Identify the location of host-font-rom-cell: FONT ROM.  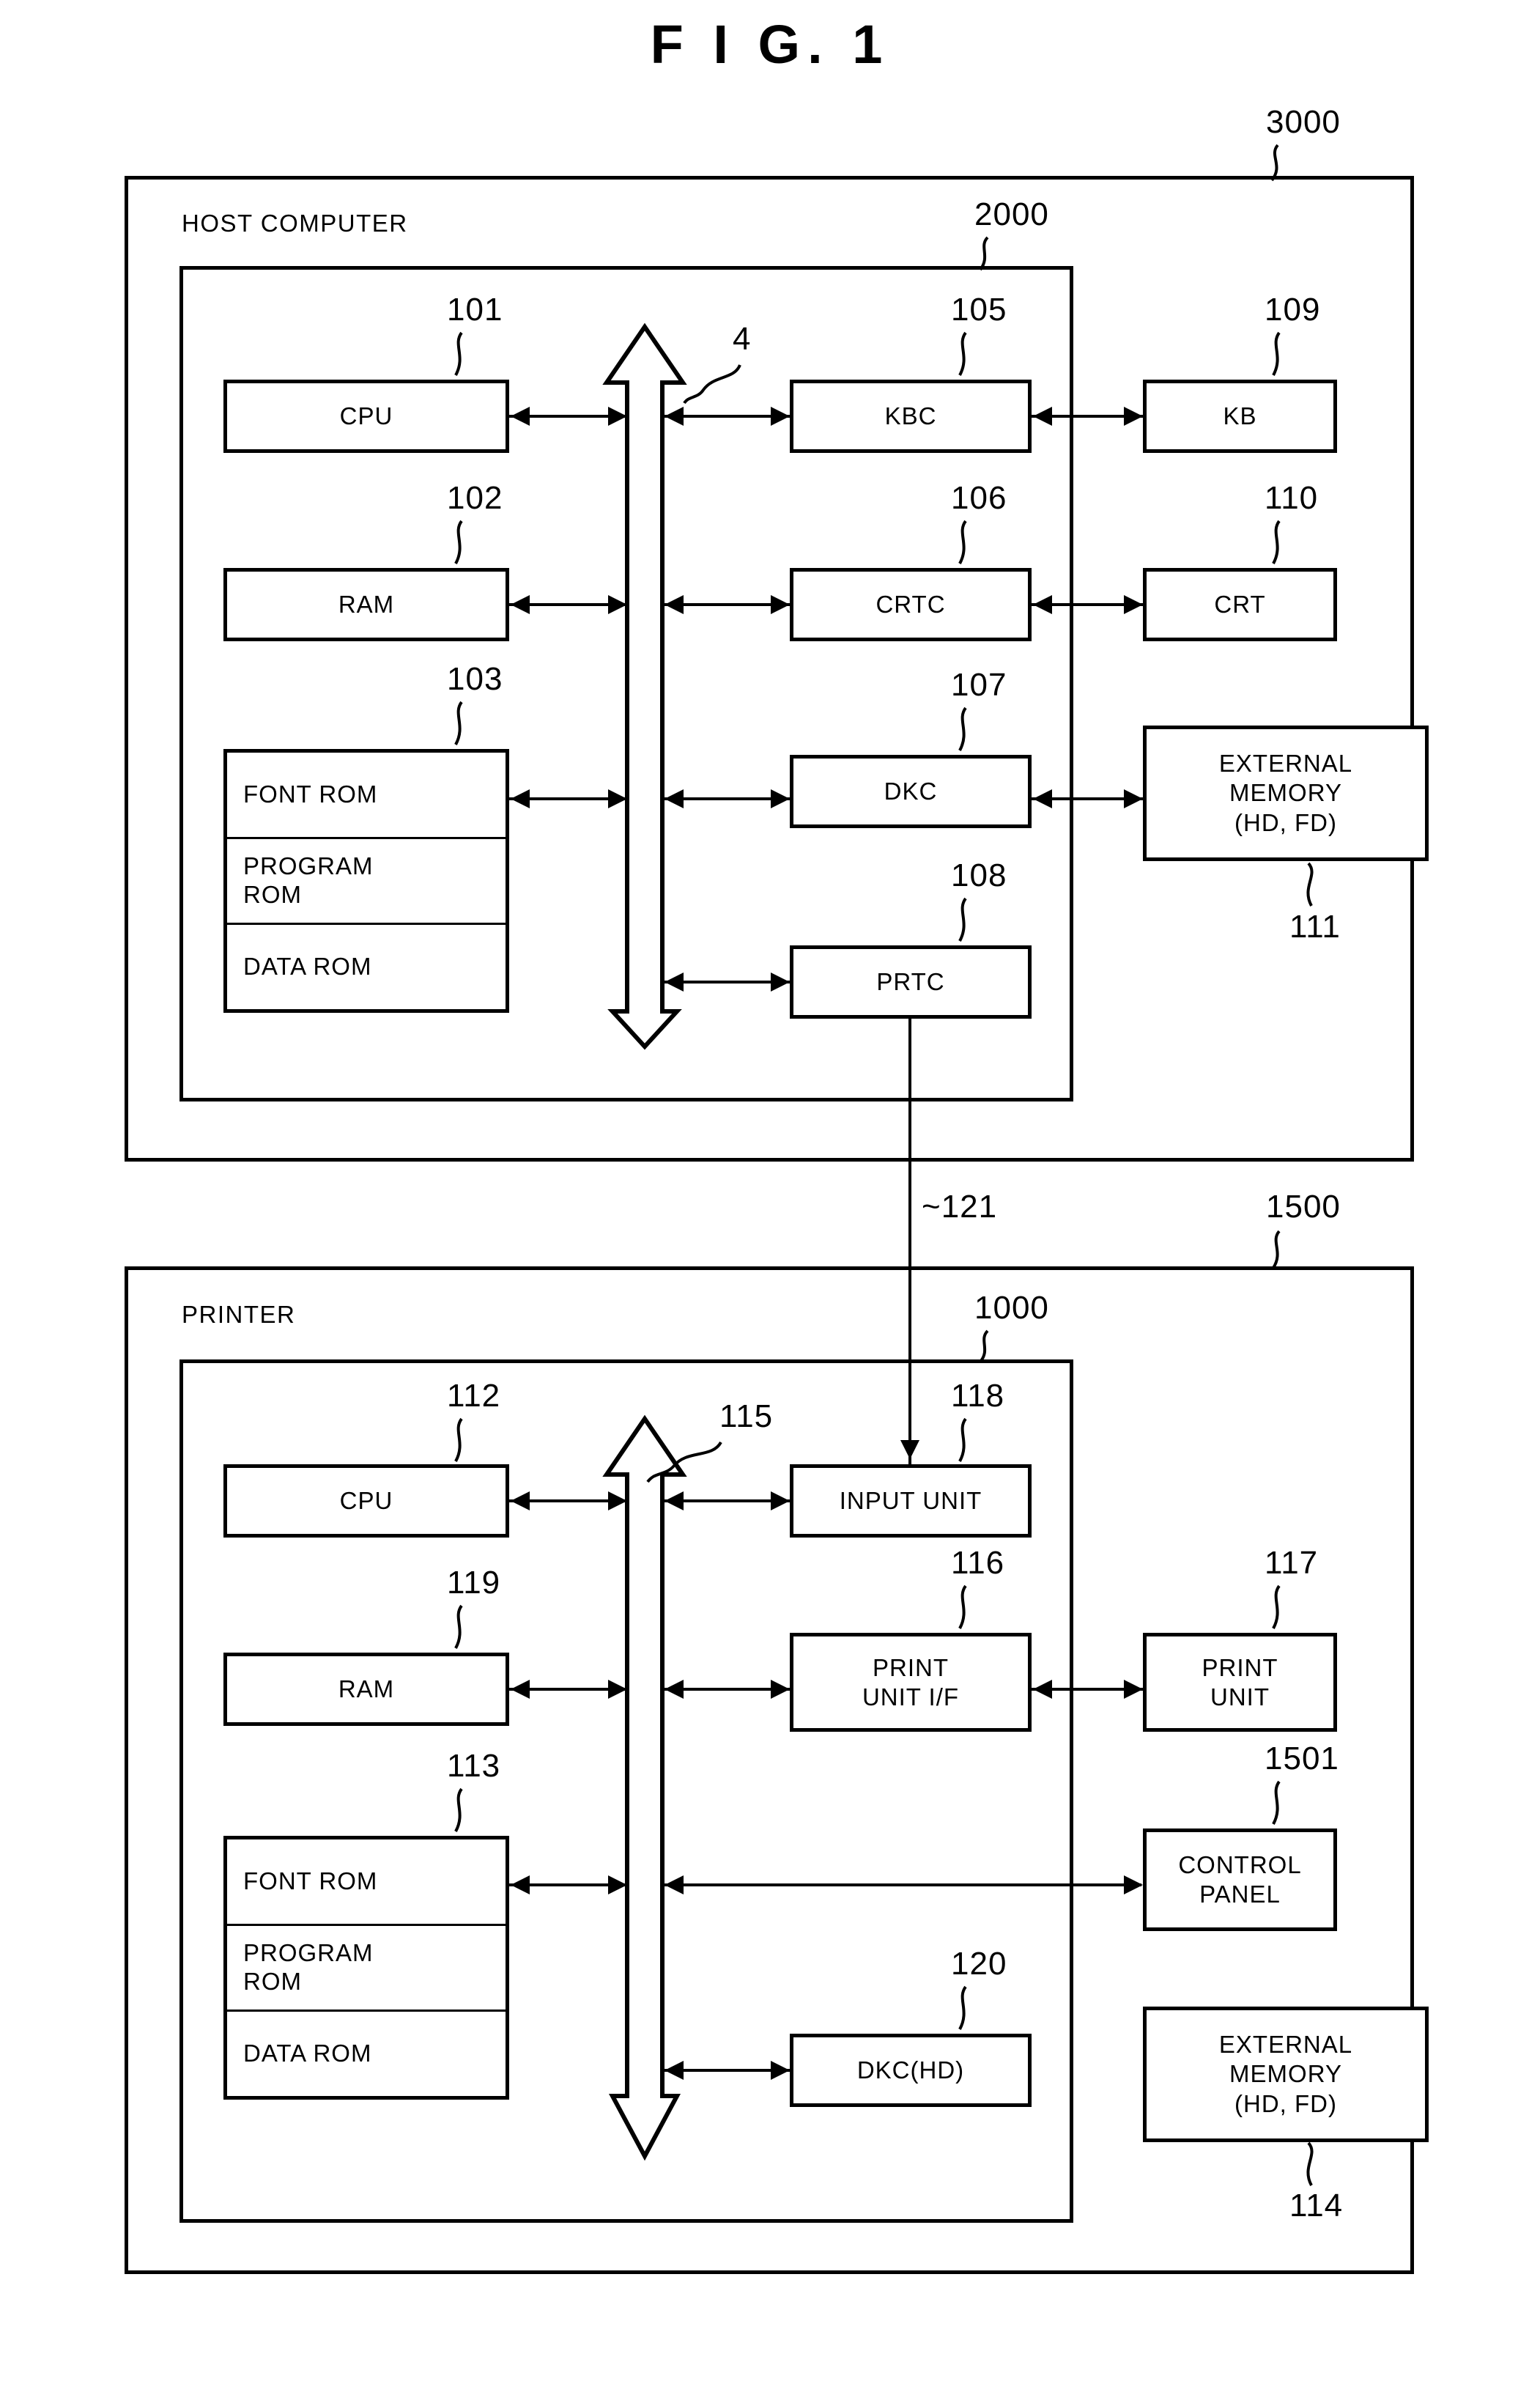
(366, 796).